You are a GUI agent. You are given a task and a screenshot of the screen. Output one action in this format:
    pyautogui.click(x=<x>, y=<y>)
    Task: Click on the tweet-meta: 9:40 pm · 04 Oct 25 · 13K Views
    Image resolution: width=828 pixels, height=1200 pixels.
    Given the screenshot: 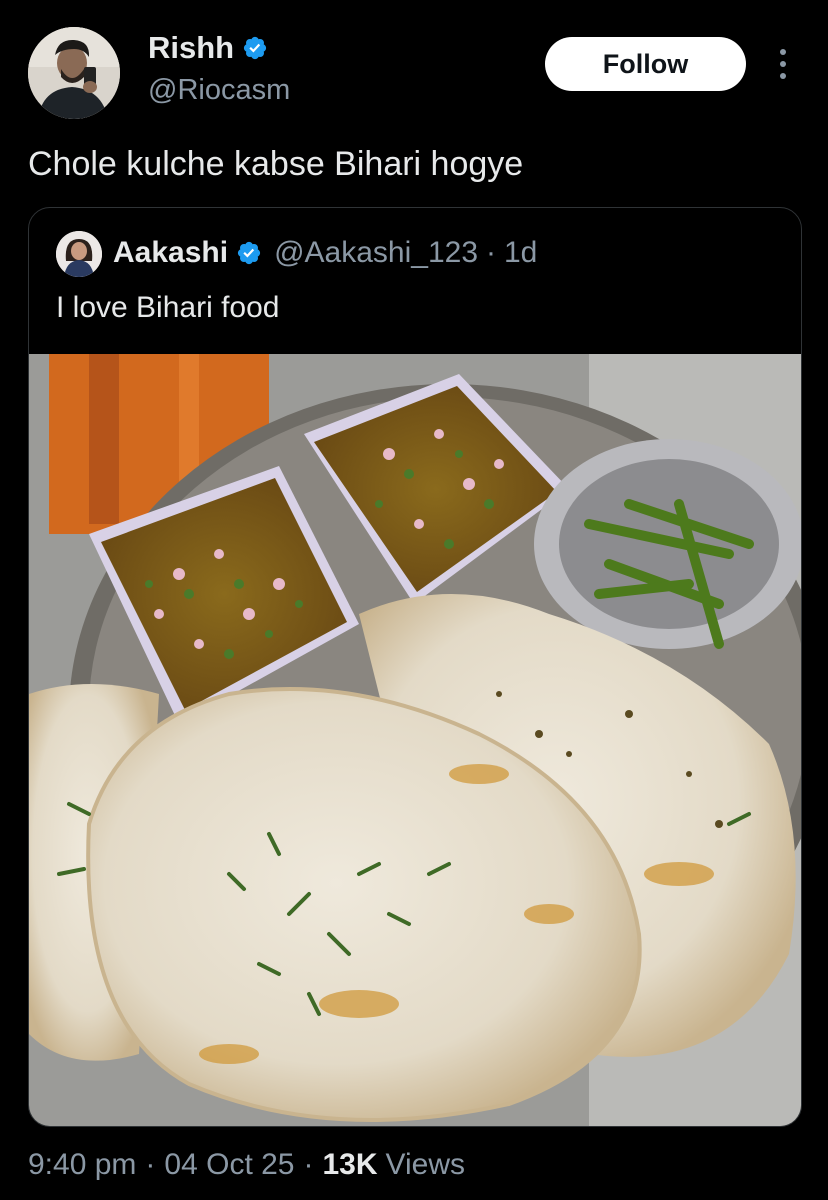 What is the action you would take?
    pyautogui.click(x=246, y=1165)
    